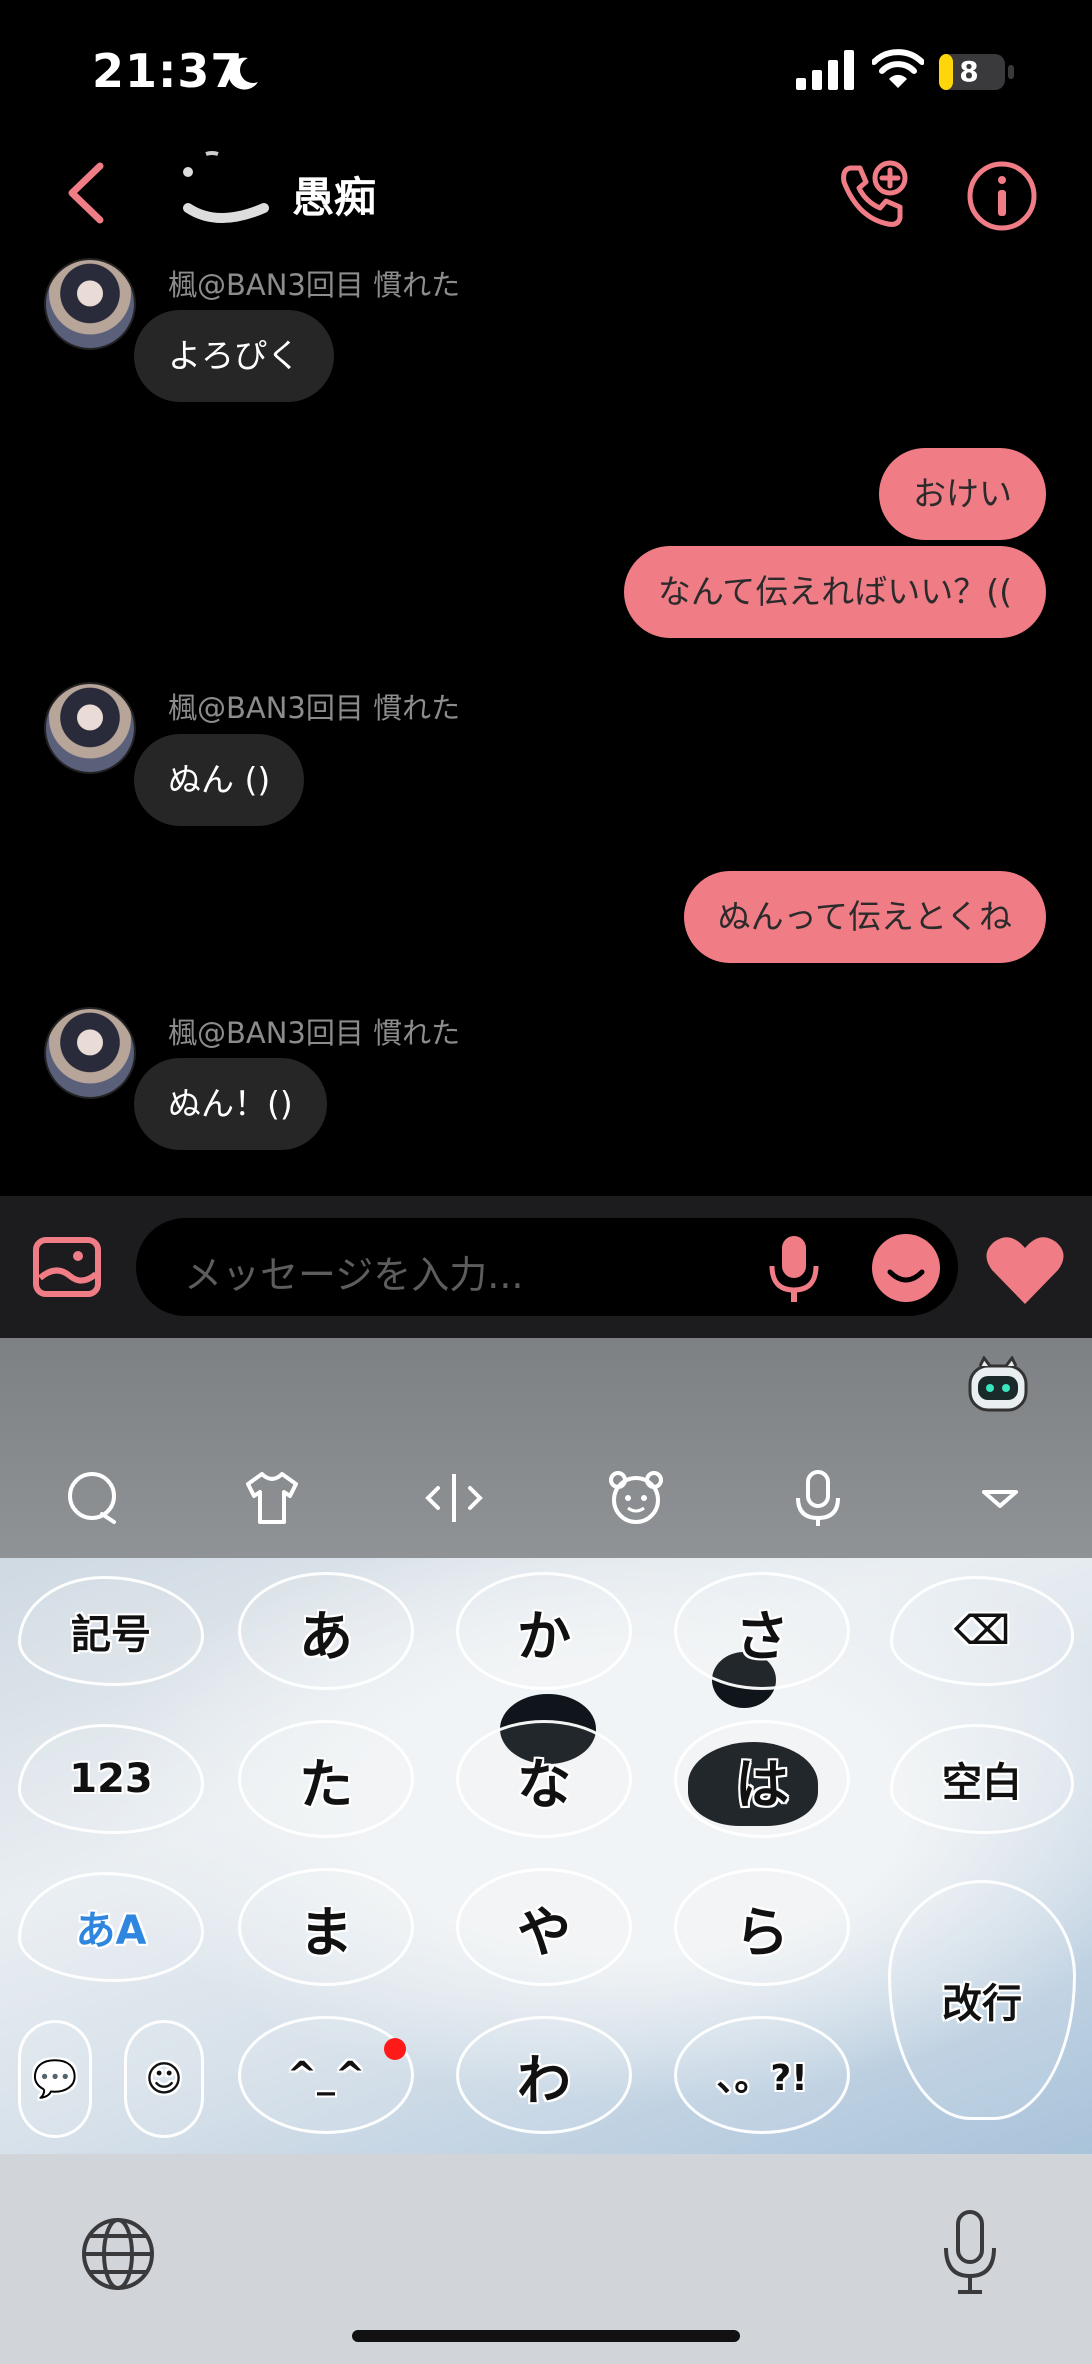 This screenshot has height=2364, width=1092. What do you see at coordinates (544, 1927) in the screenshot?
I see `key-ya: や` at bounding box center [544, 1927].